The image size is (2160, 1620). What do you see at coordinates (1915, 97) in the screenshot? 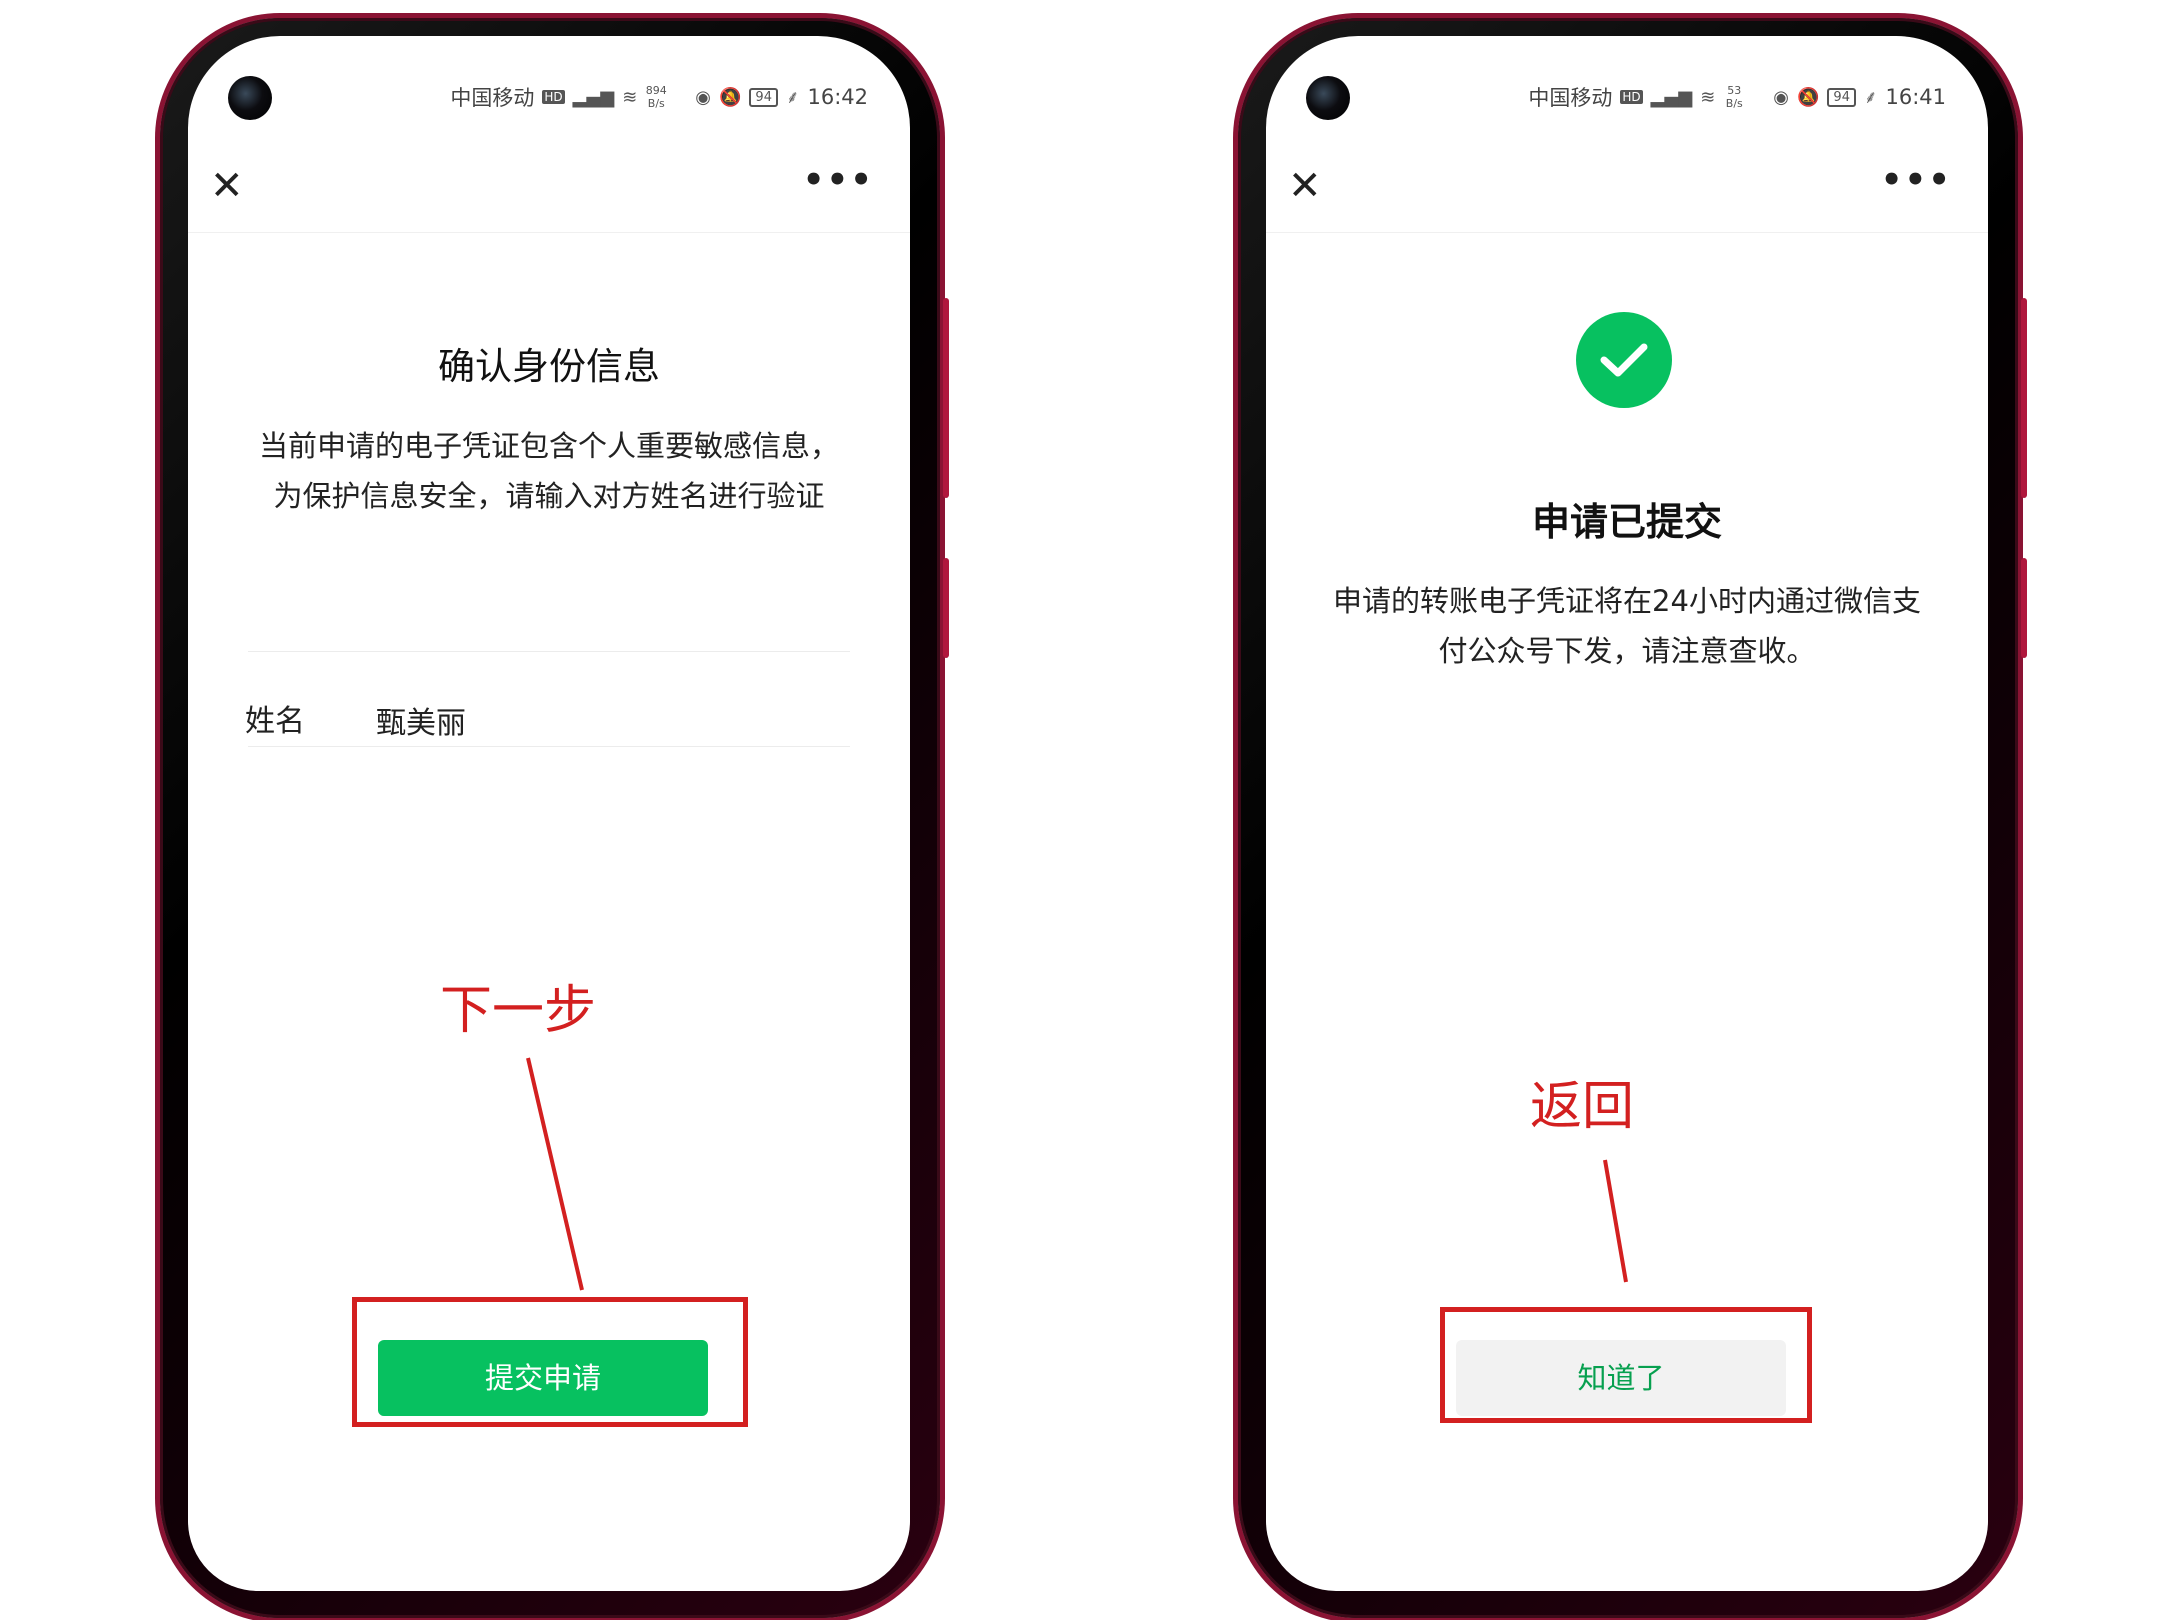
I see `clock: 16:41` at bounding box center [1915, 97].